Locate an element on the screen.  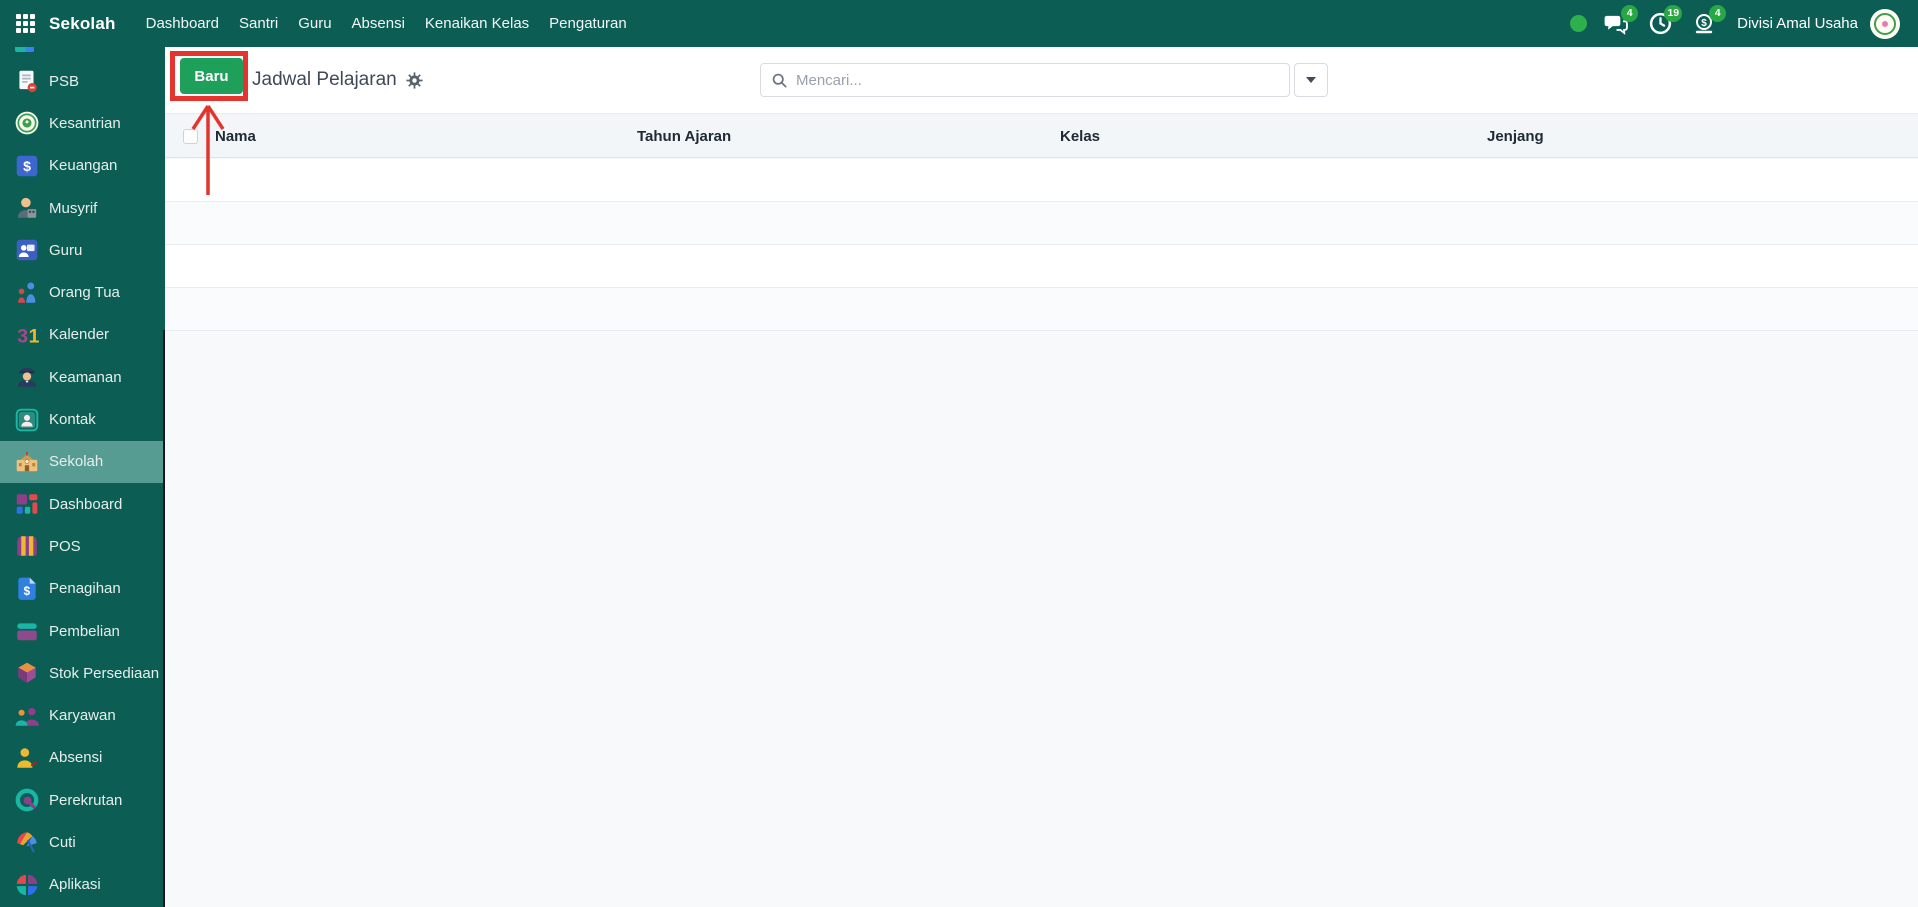
guru-board-icon is located at coordinates (26, 250).